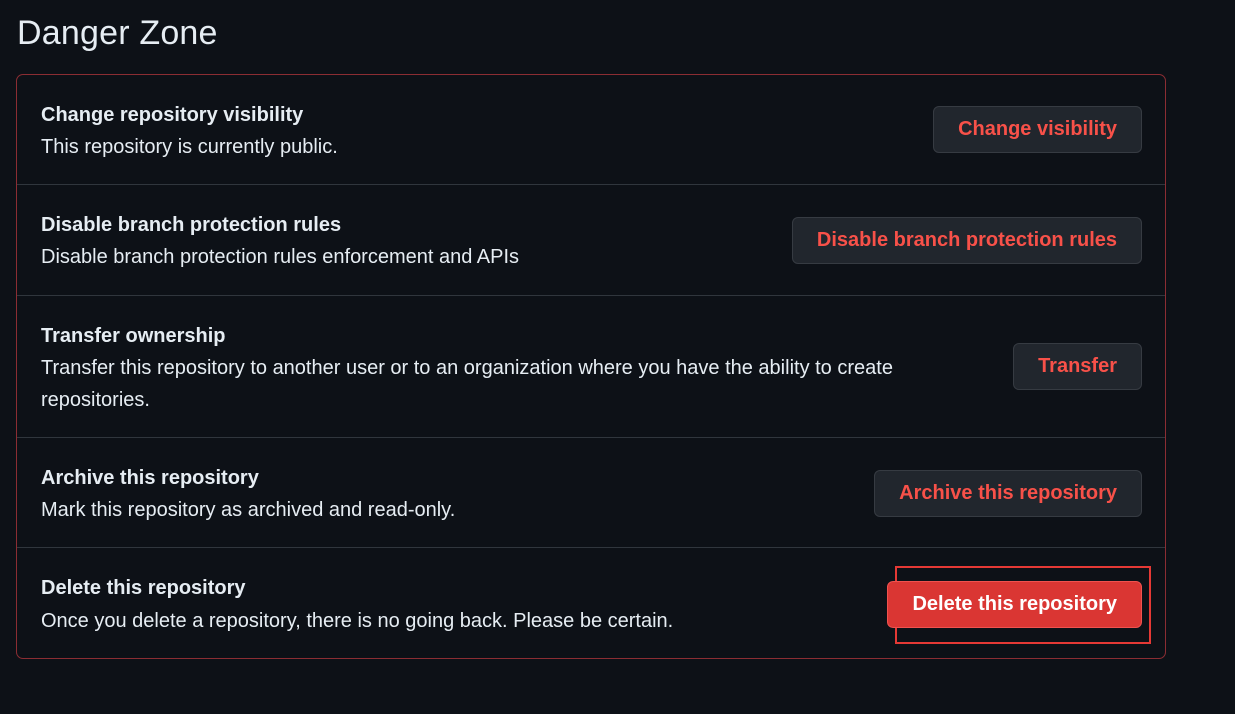  I want to click on disable-branch-protection-button: Disable branch protection rules, so click(966, 240).